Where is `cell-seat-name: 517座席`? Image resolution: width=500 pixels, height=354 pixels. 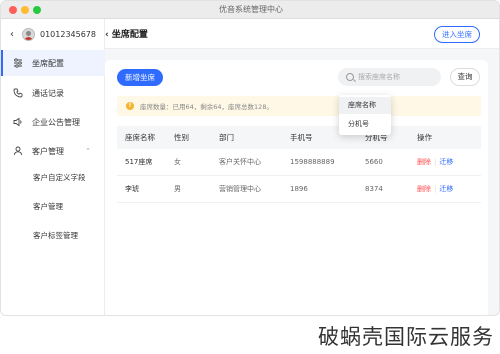
cell-seat-name: 517座席 is located at coordinates (139, 162).